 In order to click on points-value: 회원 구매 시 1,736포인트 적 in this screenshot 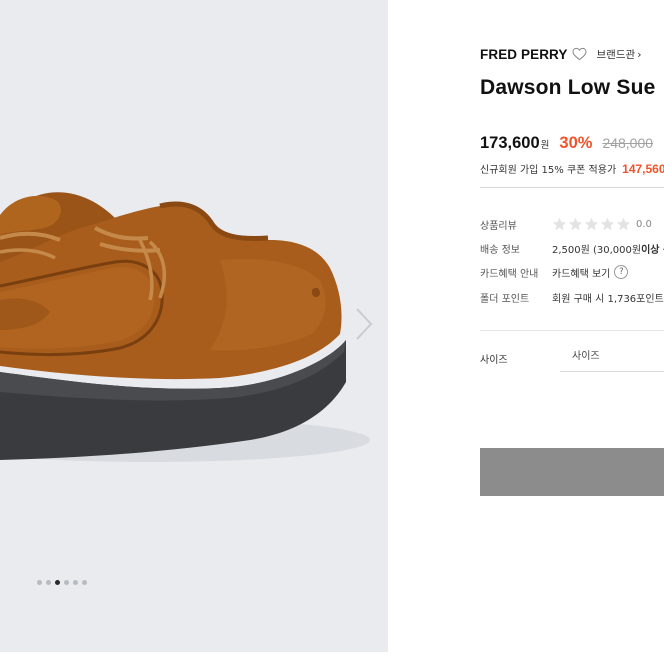, I will do `click(608, 299)`.